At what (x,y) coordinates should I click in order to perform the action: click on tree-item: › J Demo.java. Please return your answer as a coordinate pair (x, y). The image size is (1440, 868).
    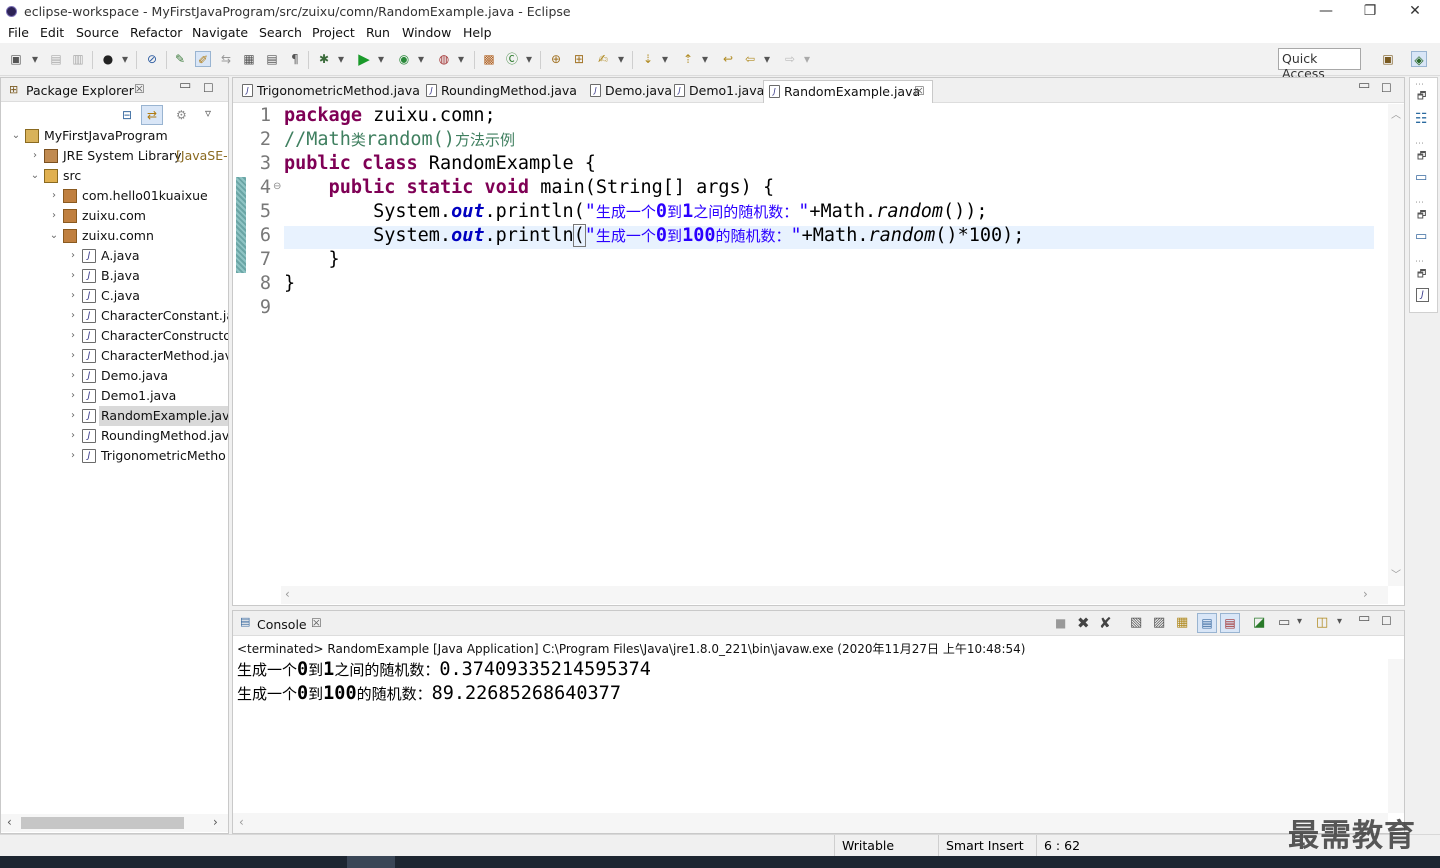
    Looking at the image, I should click on (114, 376).